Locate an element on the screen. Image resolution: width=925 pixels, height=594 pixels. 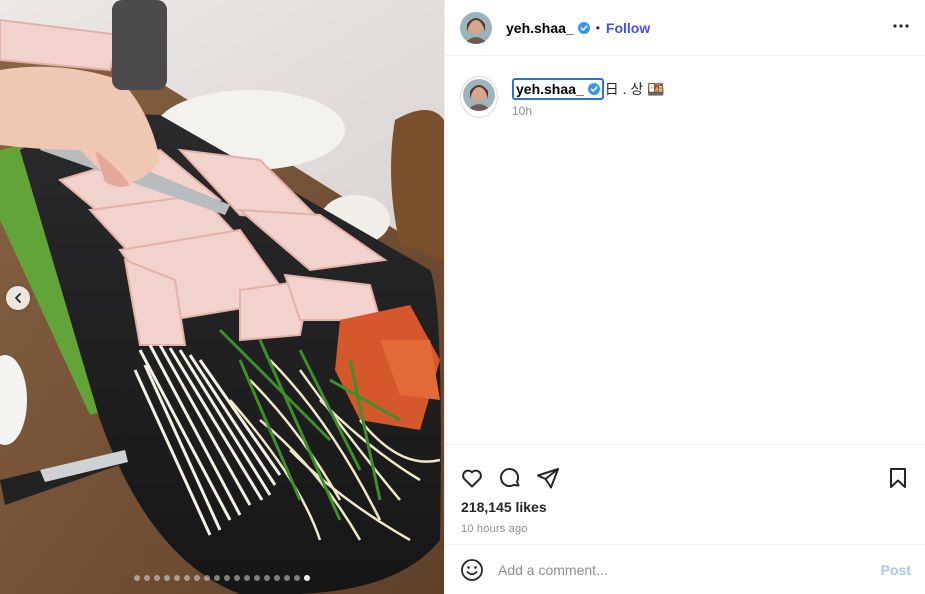
emoji-smiley-icon is located at coordinates (472, 570).